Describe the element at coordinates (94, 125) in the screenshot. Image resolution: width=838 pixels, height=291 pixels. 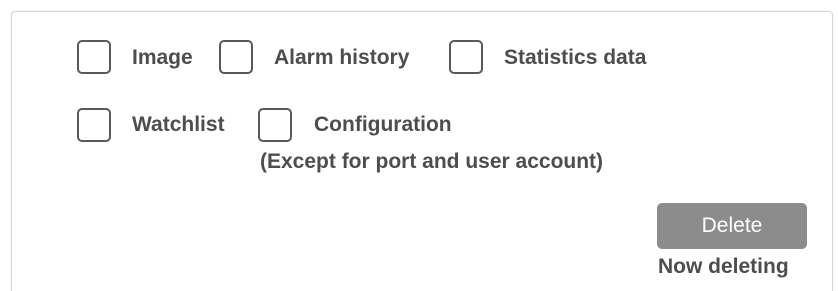
I see `watchlist-checkbox` at that location.